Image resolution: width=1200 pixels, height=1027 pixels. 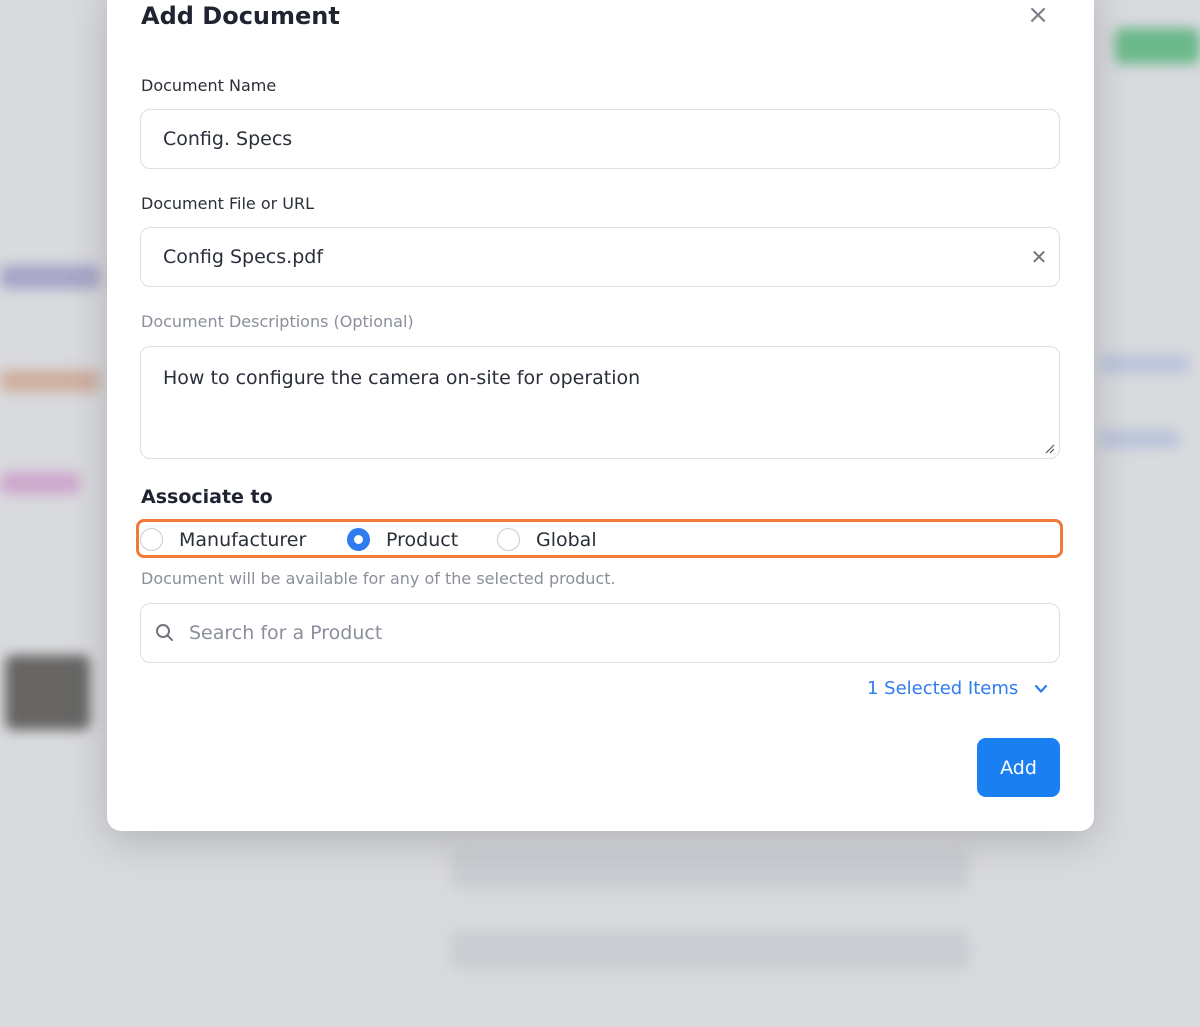 I want to click on clear-file-icon: ✕, so click(x=1039, y=257).